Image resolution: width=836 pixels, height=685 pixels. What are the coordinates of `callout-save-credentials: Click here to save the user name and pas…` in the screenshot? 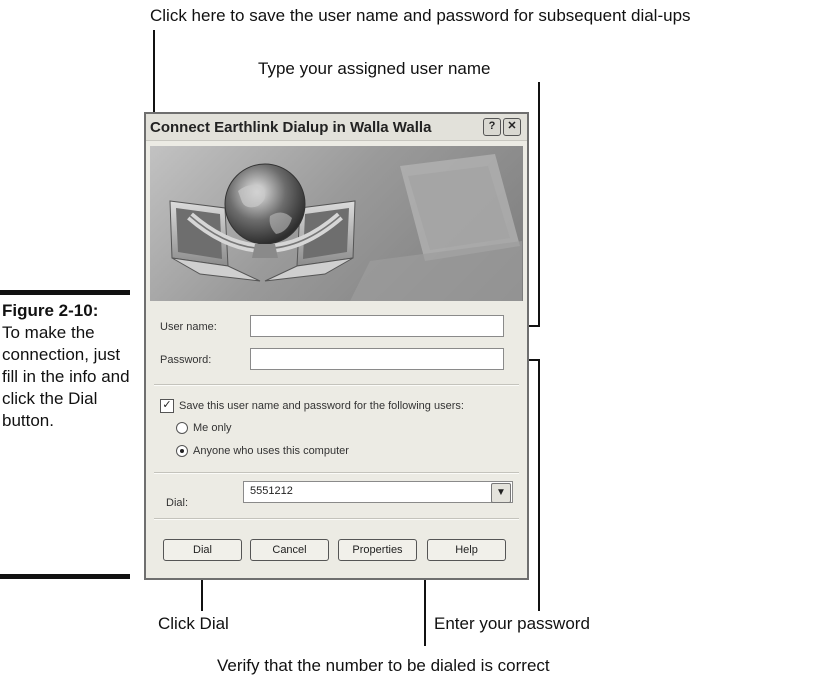 It's located at (420, 15).